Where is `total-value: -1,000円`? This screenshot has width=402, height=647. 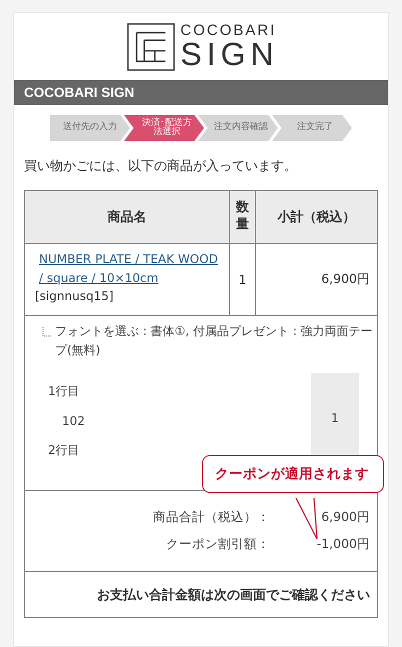 total-value: -1,000円 is located at coordinates (343, 544).